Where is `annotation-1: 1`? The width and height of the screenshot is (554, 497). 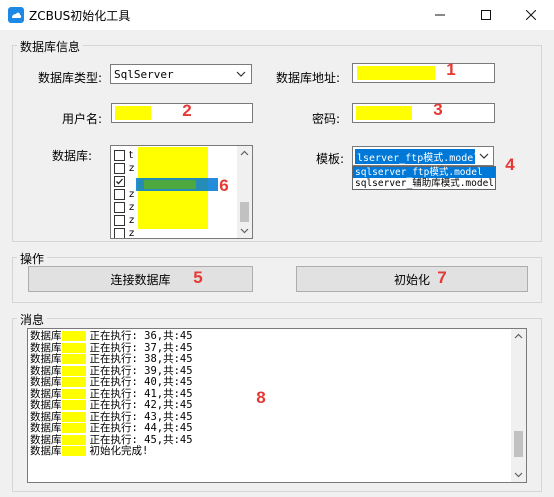
annotation-1: 1 is located at coordinates (451, 69).